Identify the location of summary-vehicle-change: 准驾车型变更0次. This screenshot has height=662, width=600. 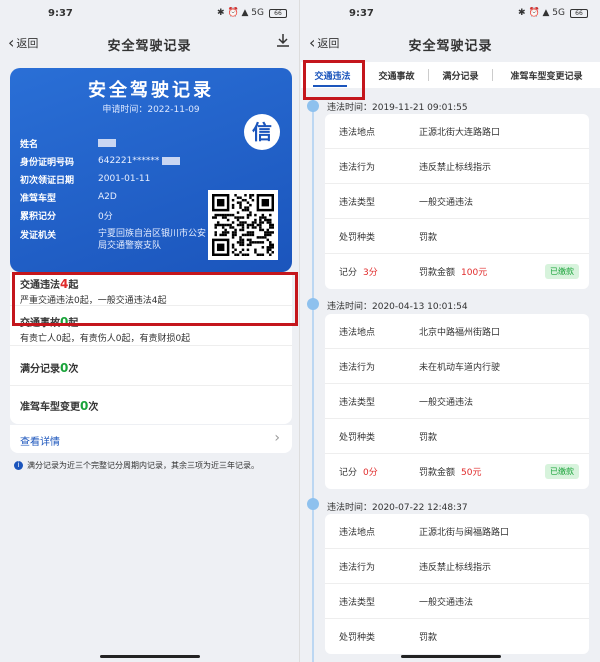
(151, 405).